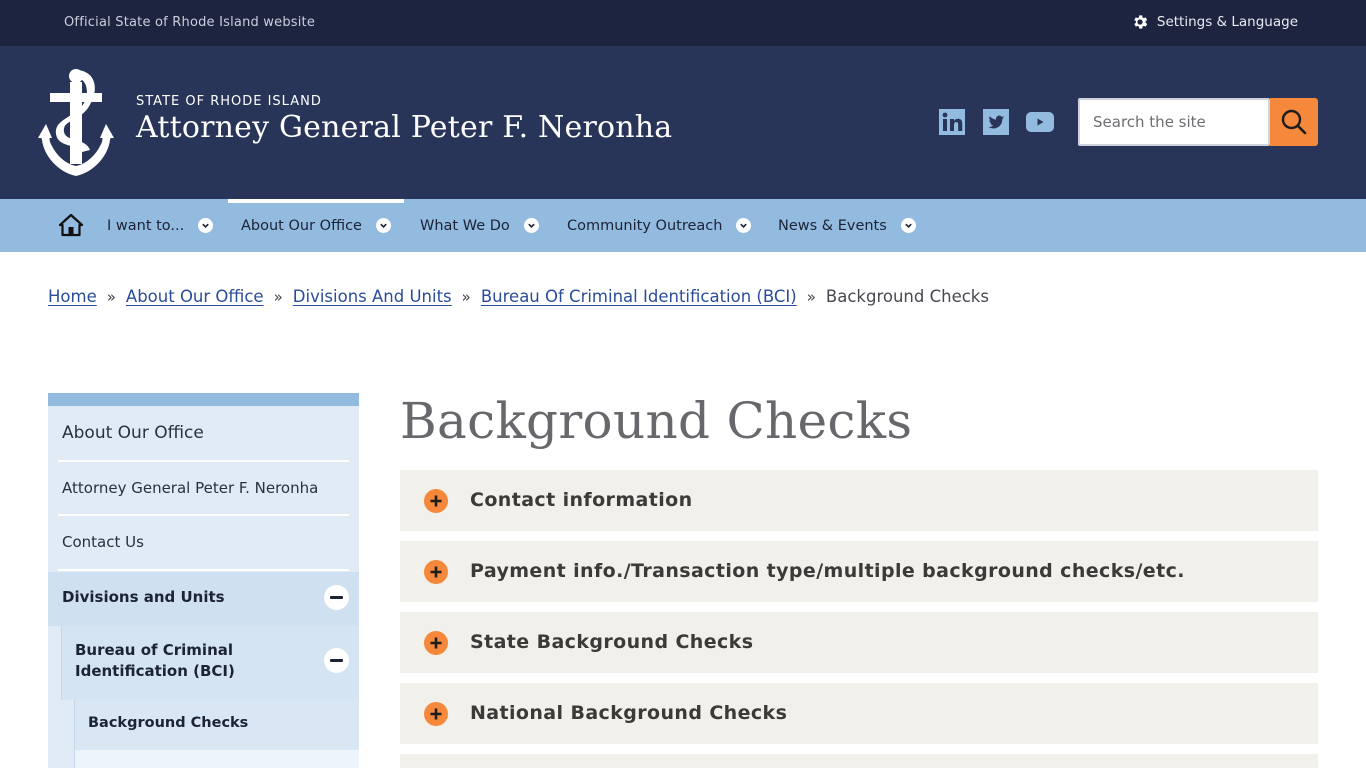 This screenshot has width=1366, height=768. Describe the element at coordinates (301, 225) in the screenshot. I see `nav-label: About Our Office` at that location.